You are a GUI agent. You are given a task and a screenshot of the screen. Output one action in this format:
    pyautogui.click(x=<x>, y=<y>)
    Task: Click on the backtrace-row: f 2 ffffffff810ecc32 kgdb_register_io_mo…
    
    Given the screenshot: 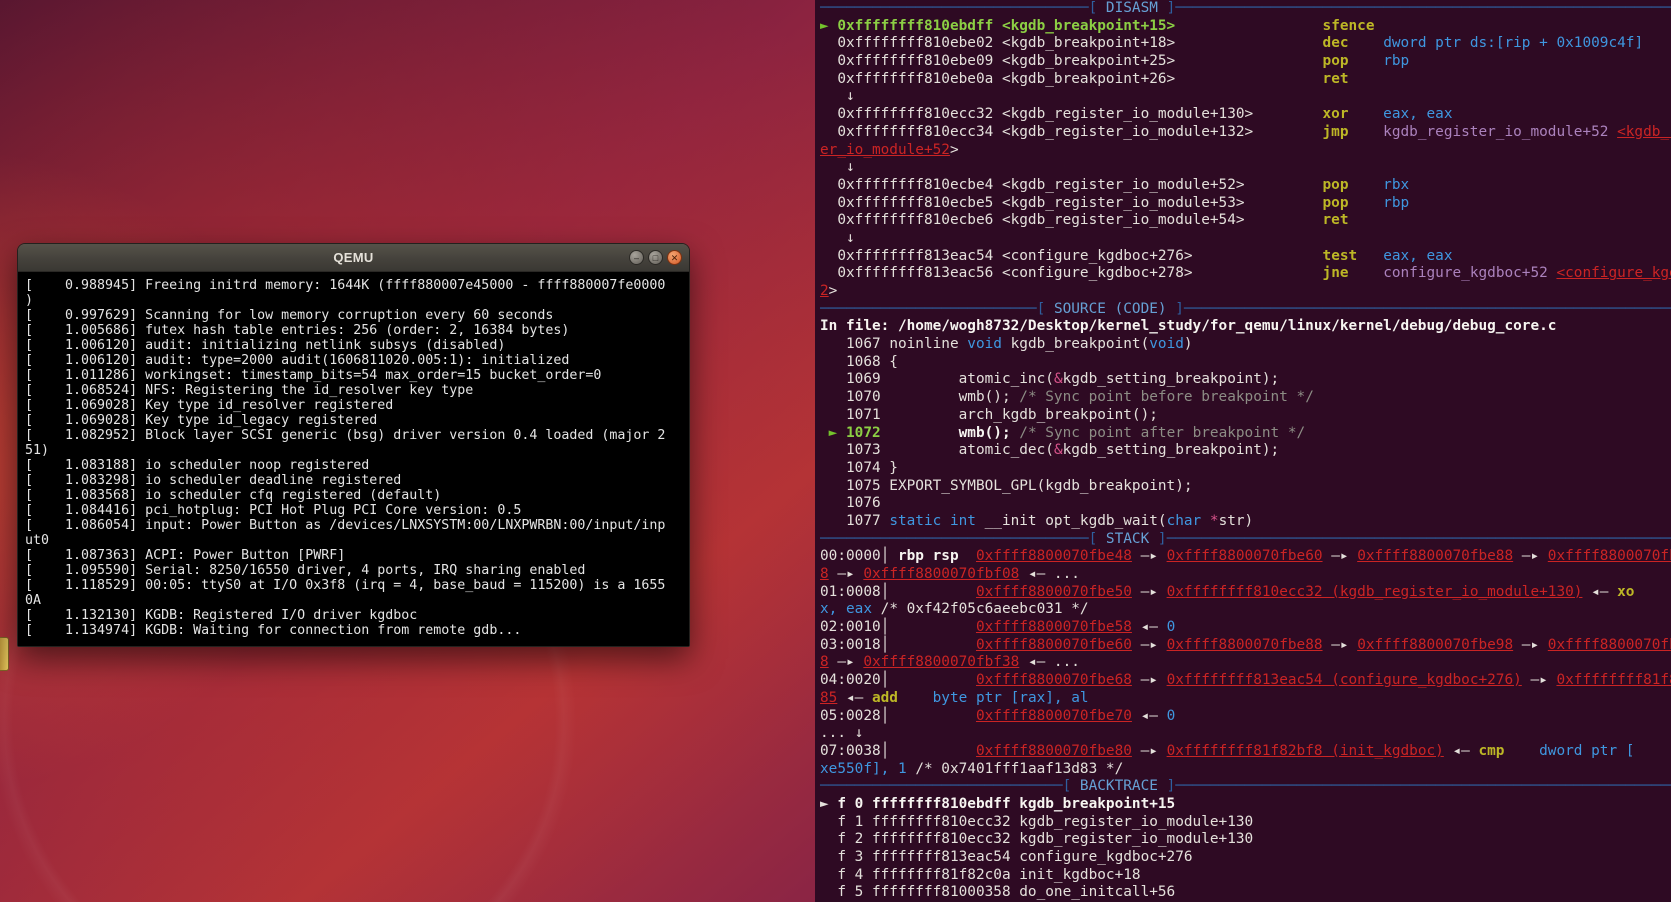 What is the action you would take?
    pyautogui.click(x=1037, y=839)
    